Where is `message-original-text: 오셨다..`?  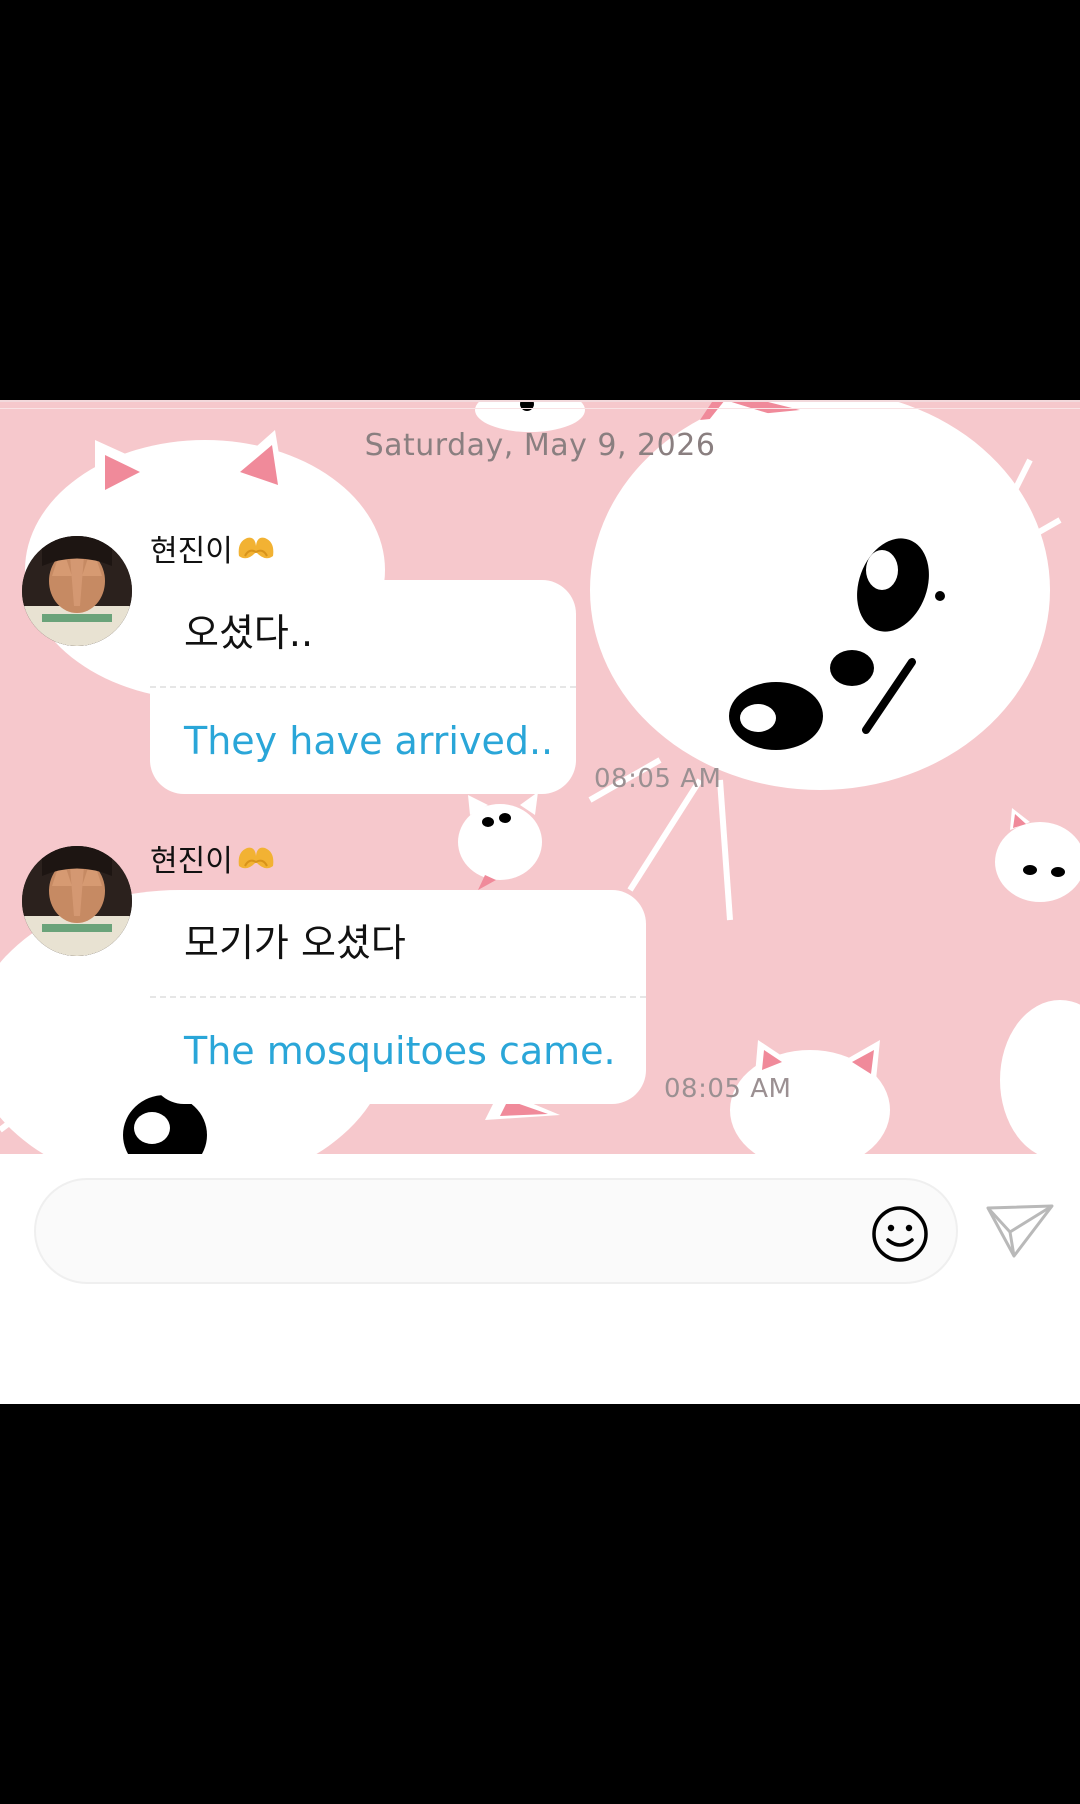 message-original-text: 오셨다.. is located at coordinates (249, 633).